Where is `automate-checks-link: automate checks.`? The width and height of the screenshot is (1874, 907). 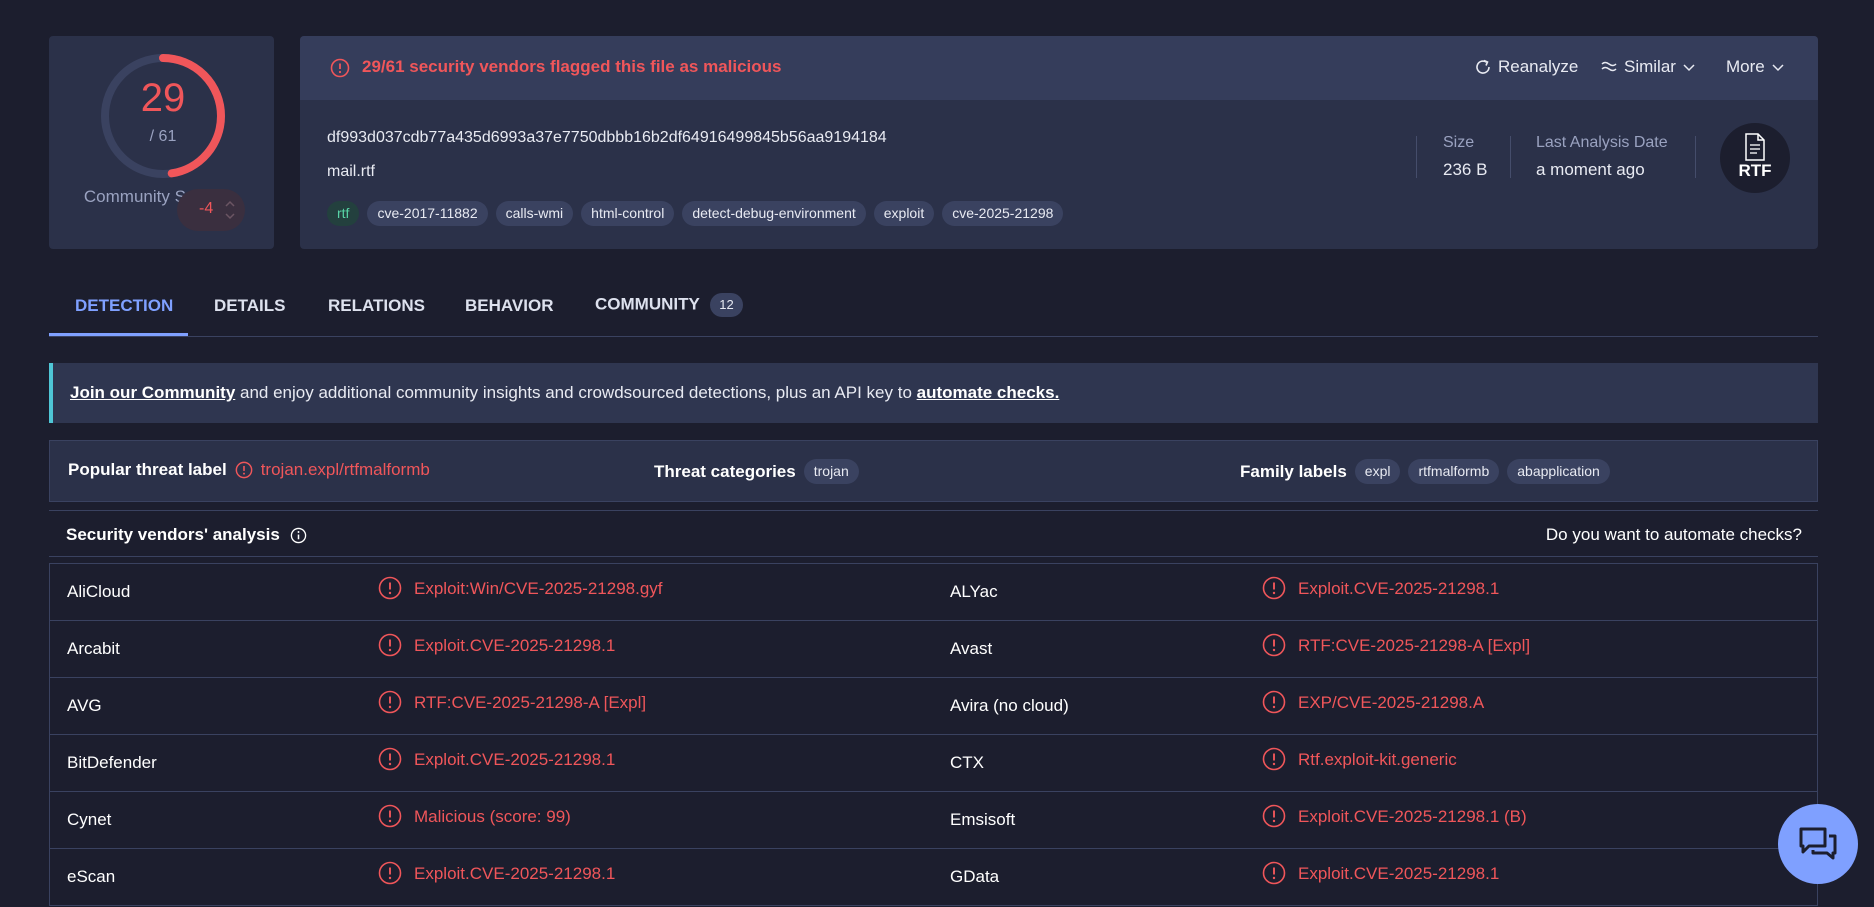
automate-checks-link: automate checks. is located at coordinates (988, 392).